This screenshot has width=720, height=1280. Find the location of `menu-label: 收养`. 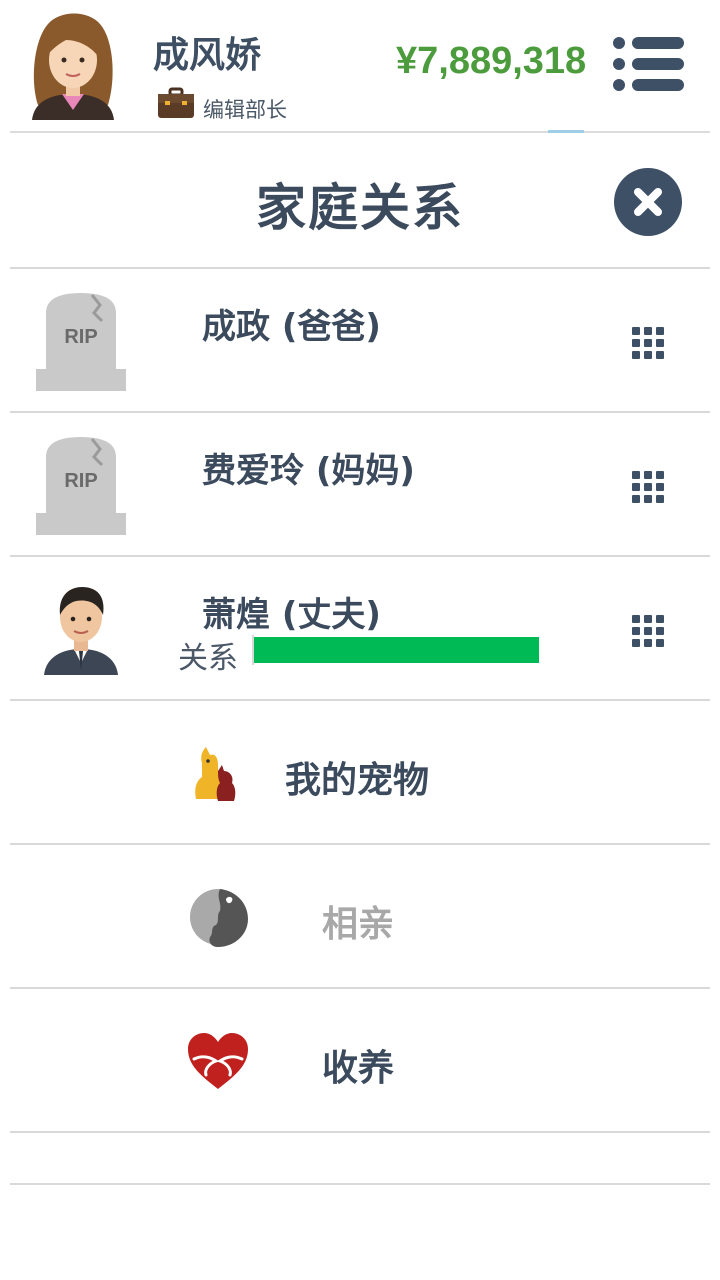

menu-label: 收养 is located at coordinates (358, 1068).